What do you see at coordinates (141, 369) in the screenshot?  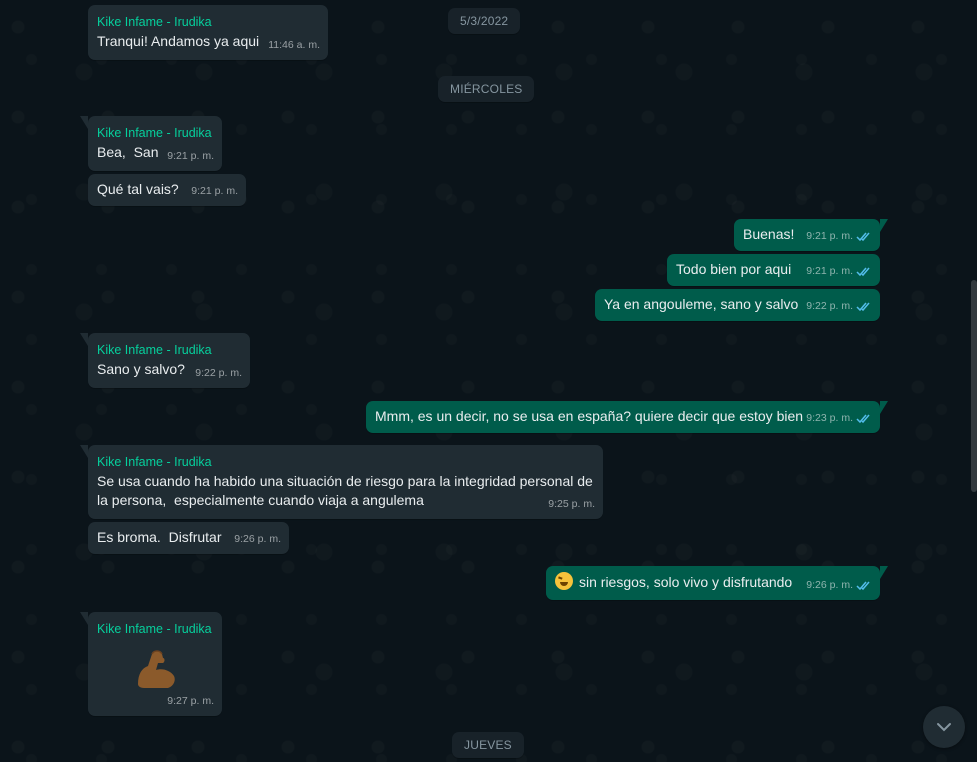 I see `message-text: Sano y salvo?` at bounding box center [141, 369].